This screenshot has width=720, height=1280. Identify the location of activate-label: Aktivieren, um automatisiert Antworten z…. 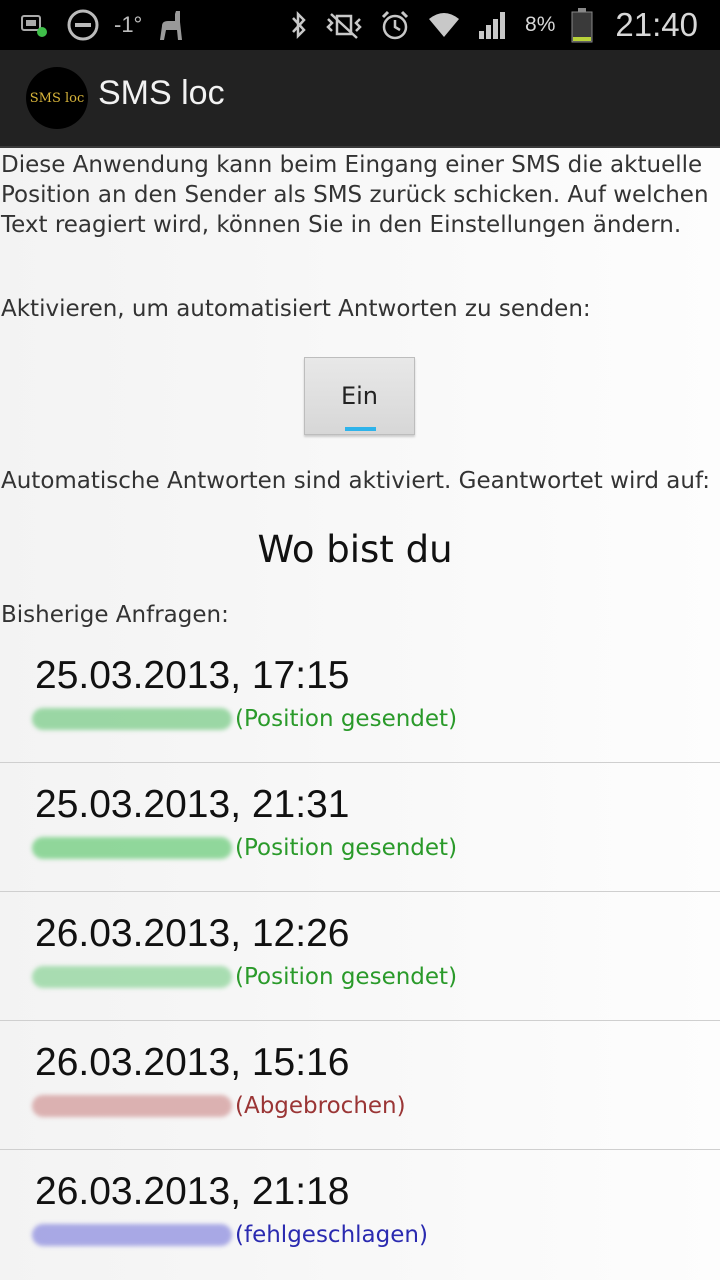
(296, 309).